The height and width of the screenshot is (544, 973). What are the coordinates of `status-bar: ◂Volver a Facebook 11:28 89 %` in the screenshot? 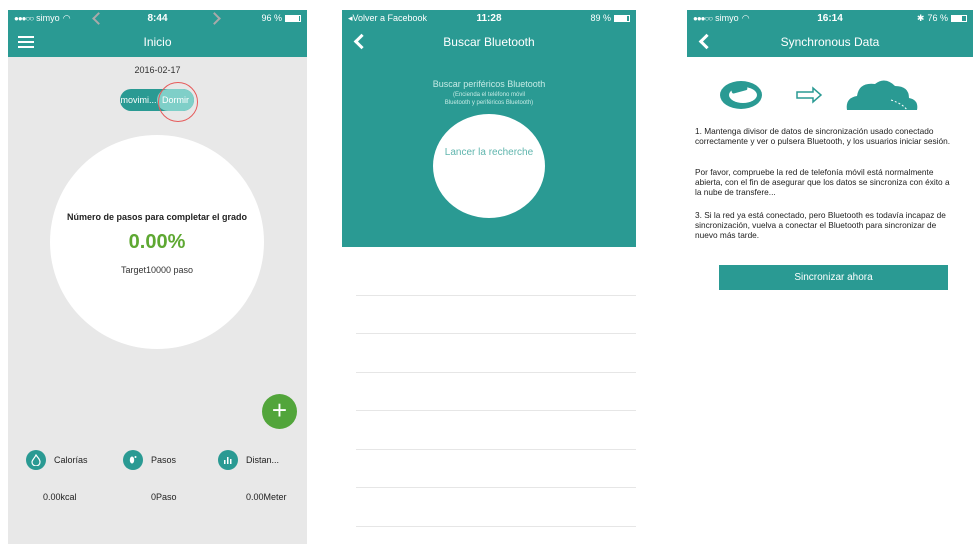 It's located at (489, 18).